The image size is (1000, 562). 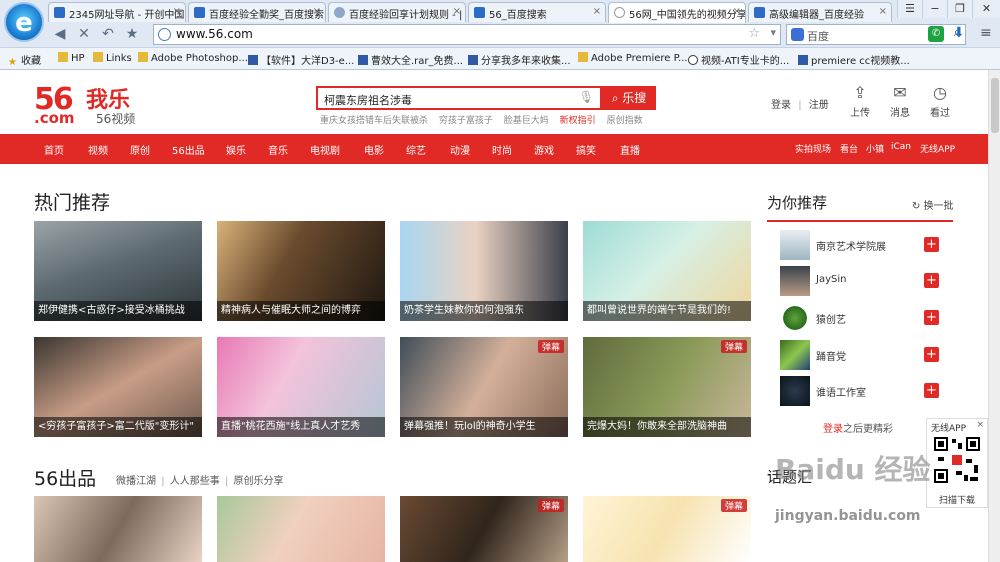 I want to click on recommend-item: 猿创艺 +, so click(x=865, y=318).